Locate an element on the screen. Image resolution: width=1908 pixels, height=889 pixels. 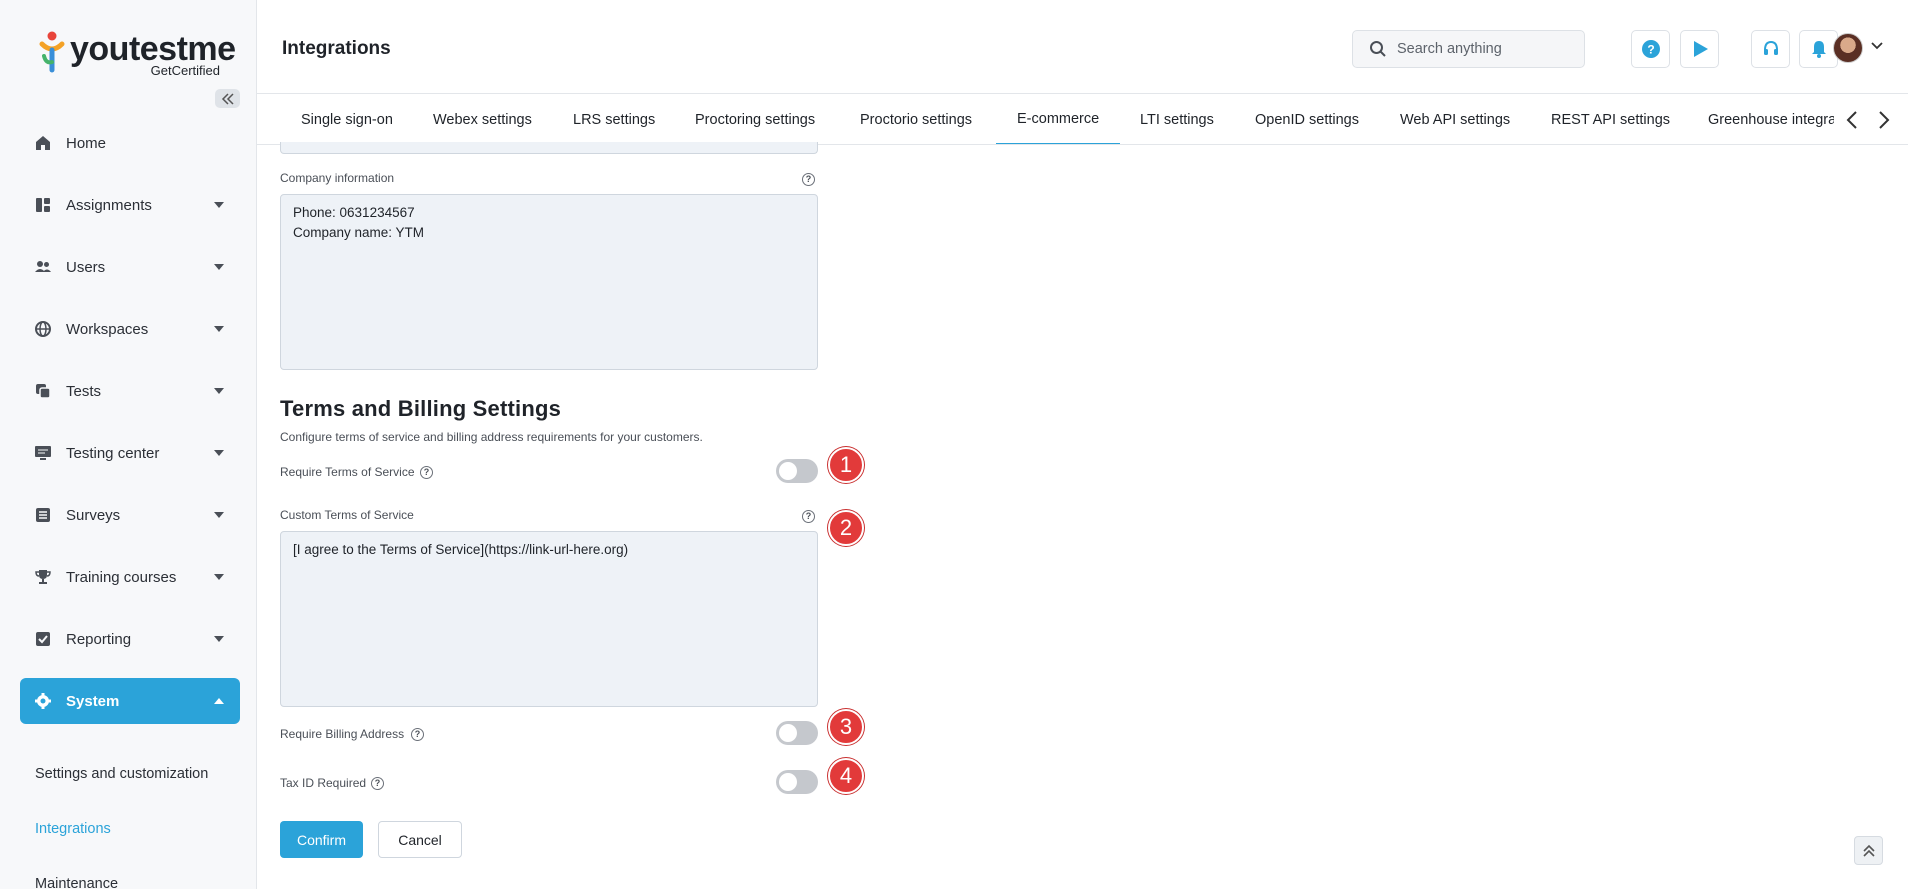
globe-icon is located at coordinates (43, 329).